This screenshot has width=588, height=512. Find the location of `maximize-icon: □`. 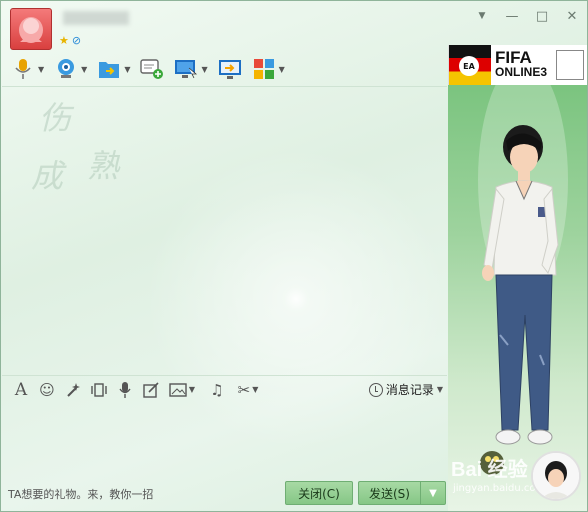

maximize-icon: □ is located at coordinates (542, 16).